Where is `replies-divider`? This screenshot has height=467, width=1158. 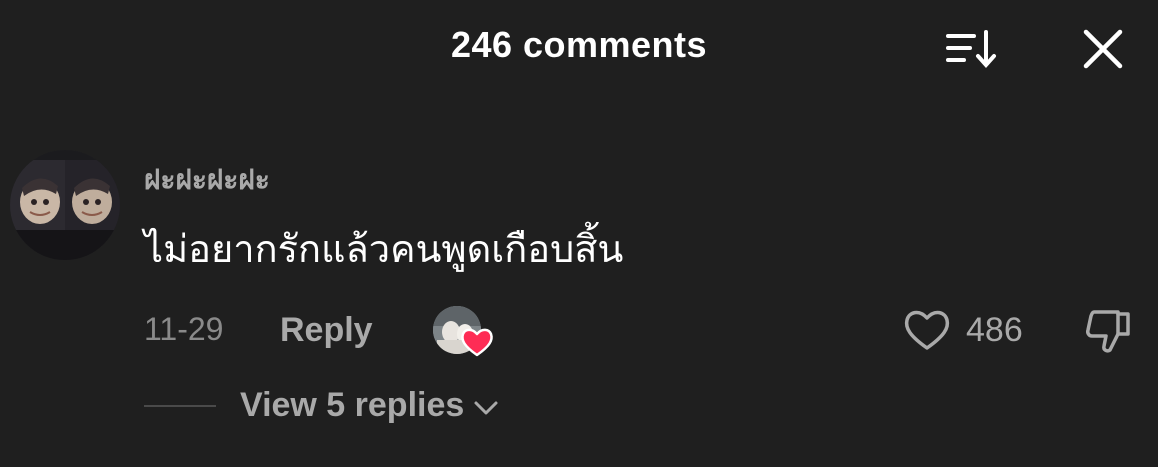
replies-divider is located at coordinates (180, 406).